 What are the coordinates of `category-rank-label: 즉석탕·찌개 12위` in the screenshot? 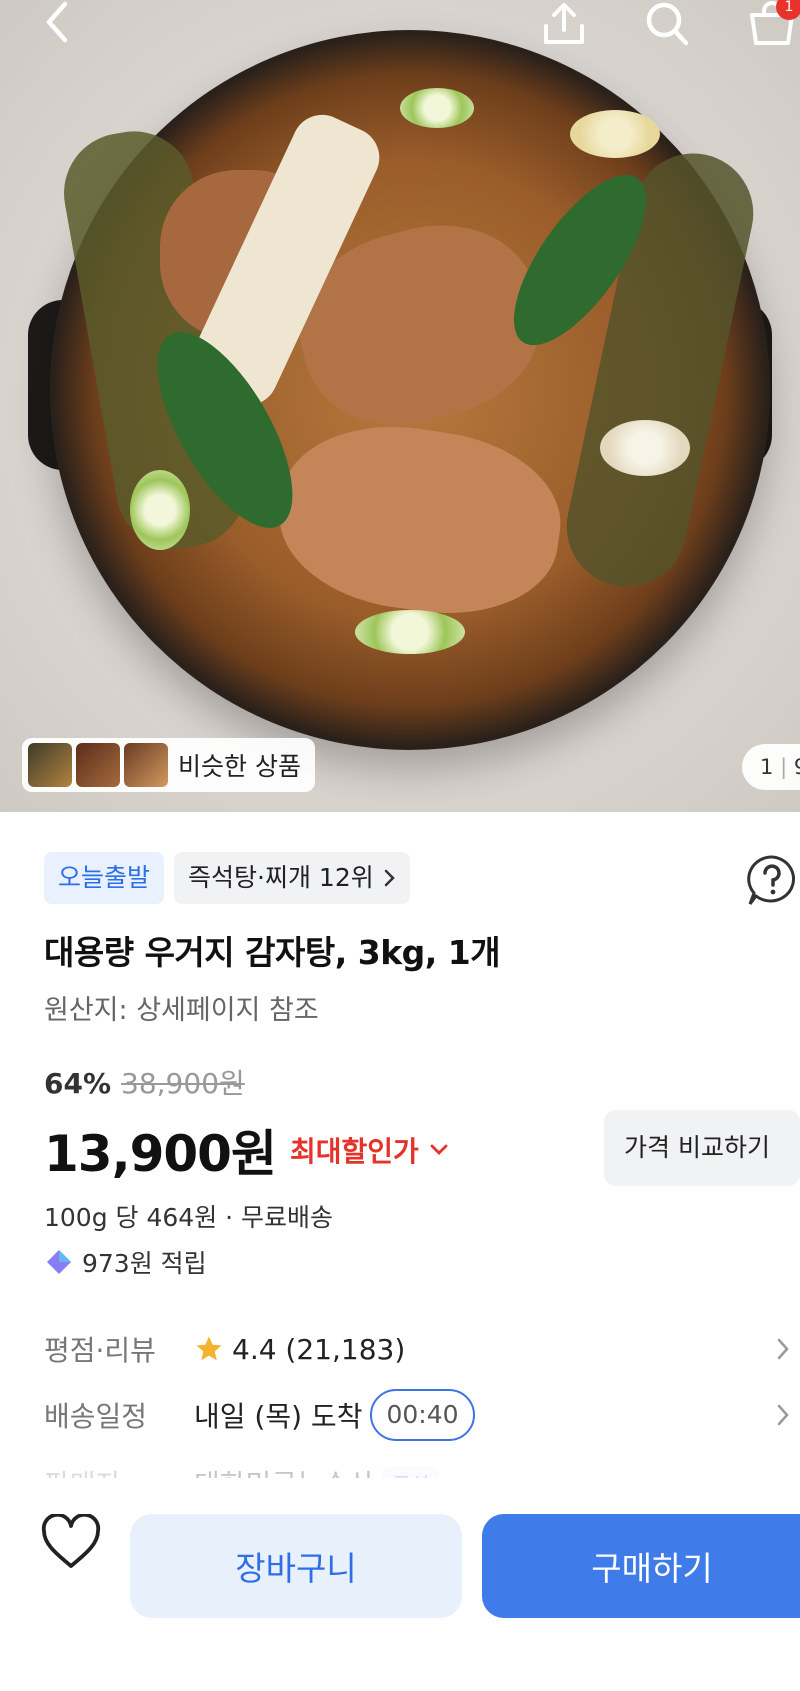 It's located at (281, 877).